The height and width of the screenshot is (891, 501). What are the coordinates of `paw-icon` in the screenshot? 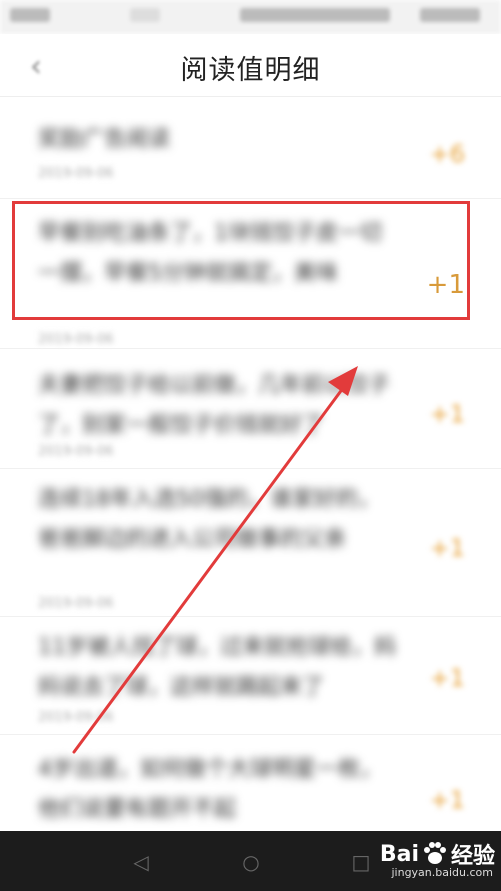 It's located at (434, 853).